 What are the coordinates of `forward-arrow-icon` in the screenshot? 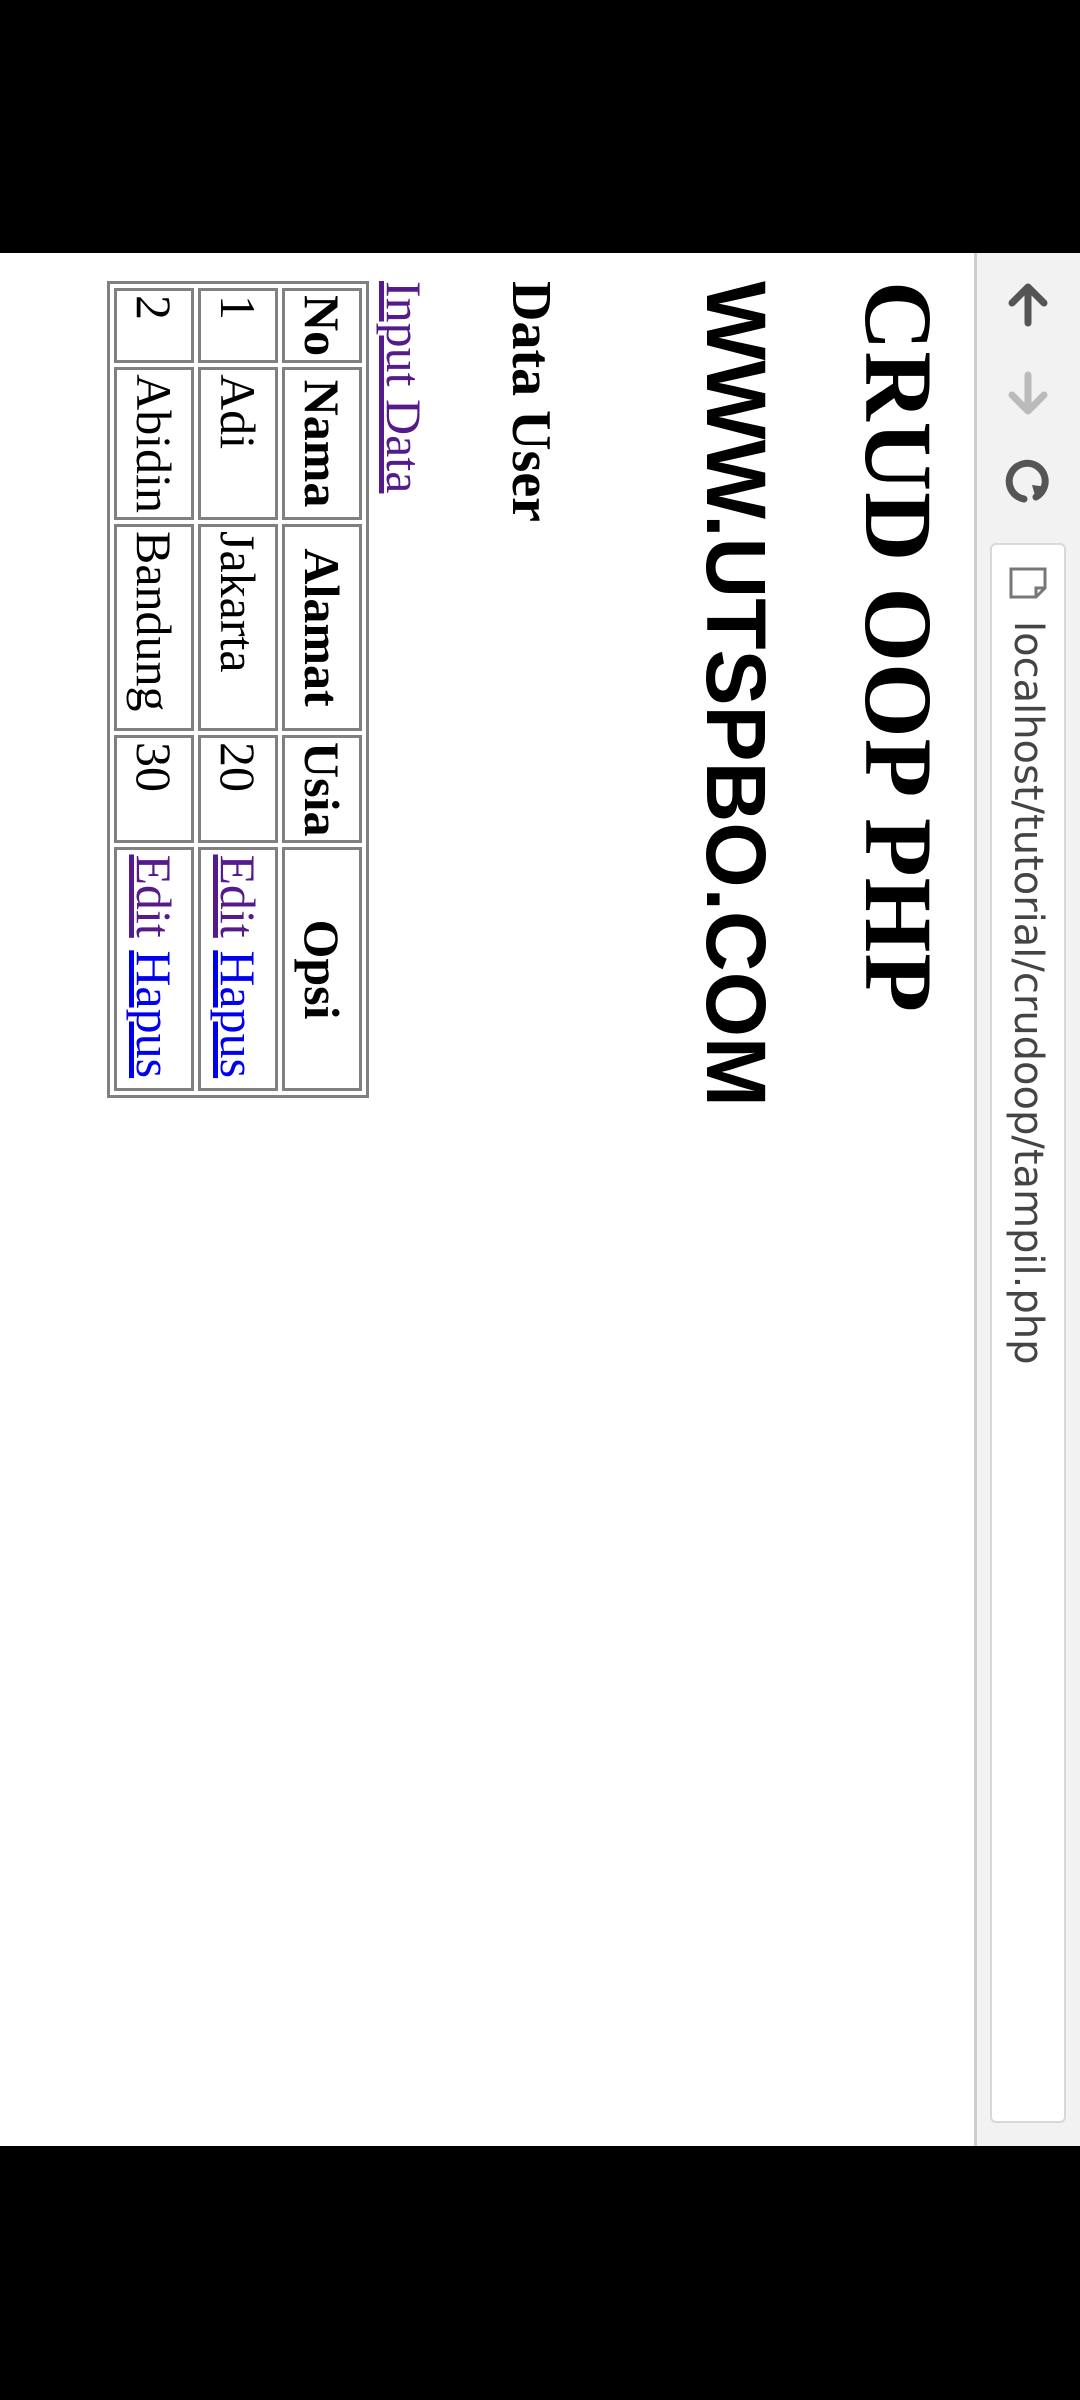 It's located at (1028, 393).